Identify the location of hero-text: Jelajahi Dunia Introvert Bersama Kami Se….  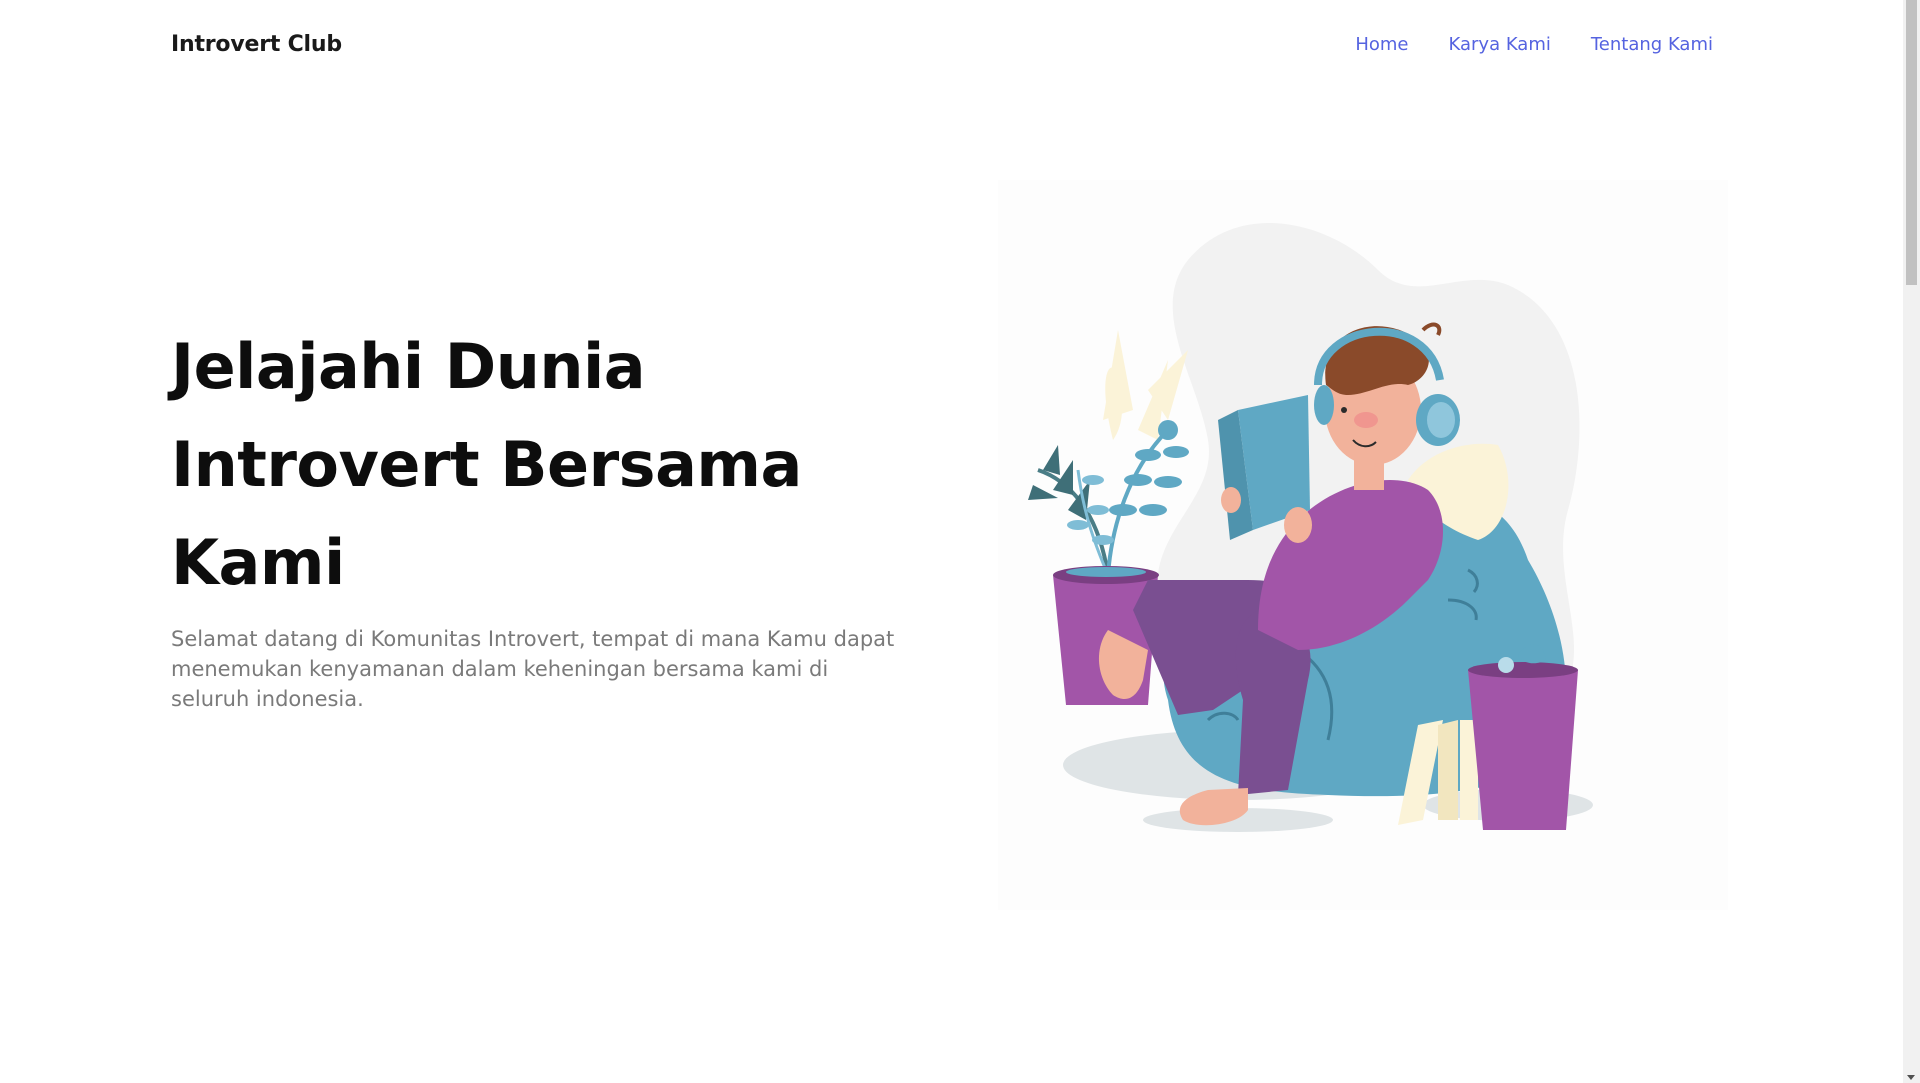
(541, 516).